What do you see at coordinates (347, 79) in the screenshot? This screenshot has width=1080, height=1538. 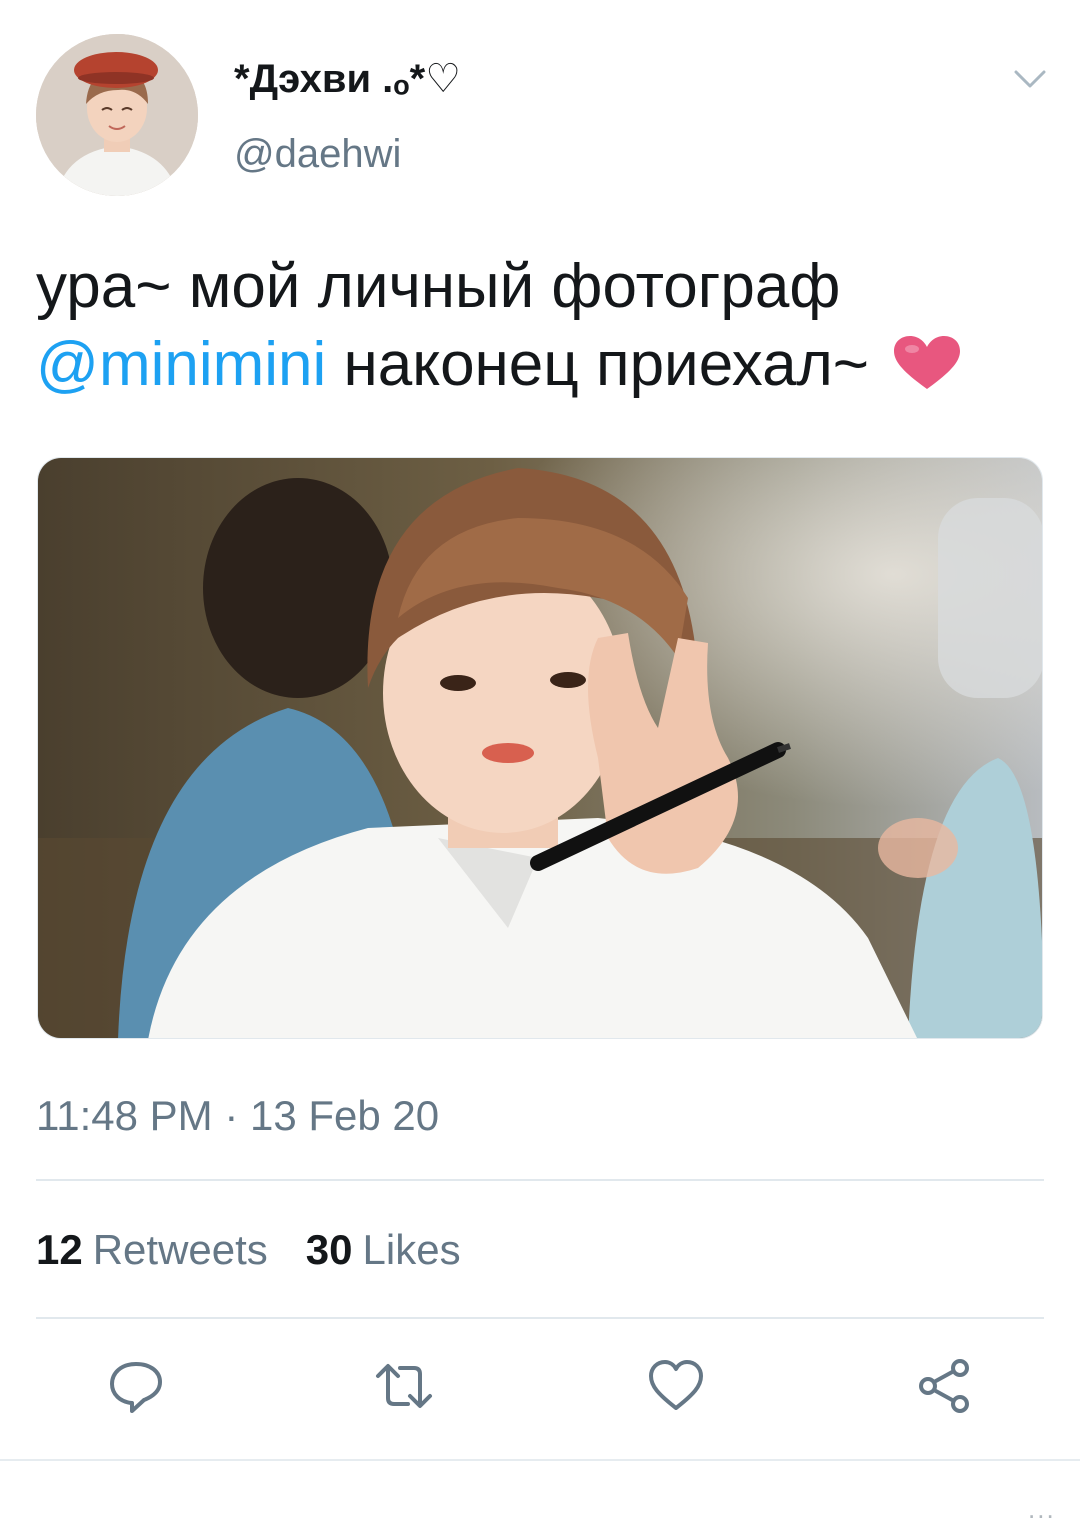 I see `display-name: *Дэхви .ₒ*♡` at bounding box center [347, 79].